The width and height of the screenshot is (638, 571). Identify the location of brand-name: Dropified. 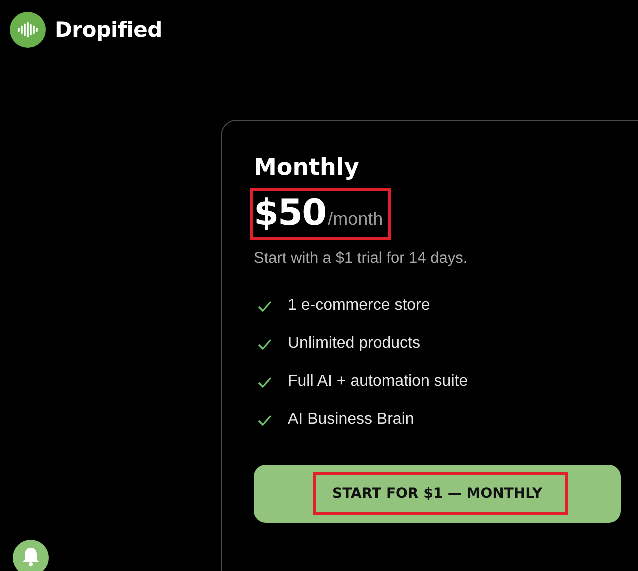
(108, 30).